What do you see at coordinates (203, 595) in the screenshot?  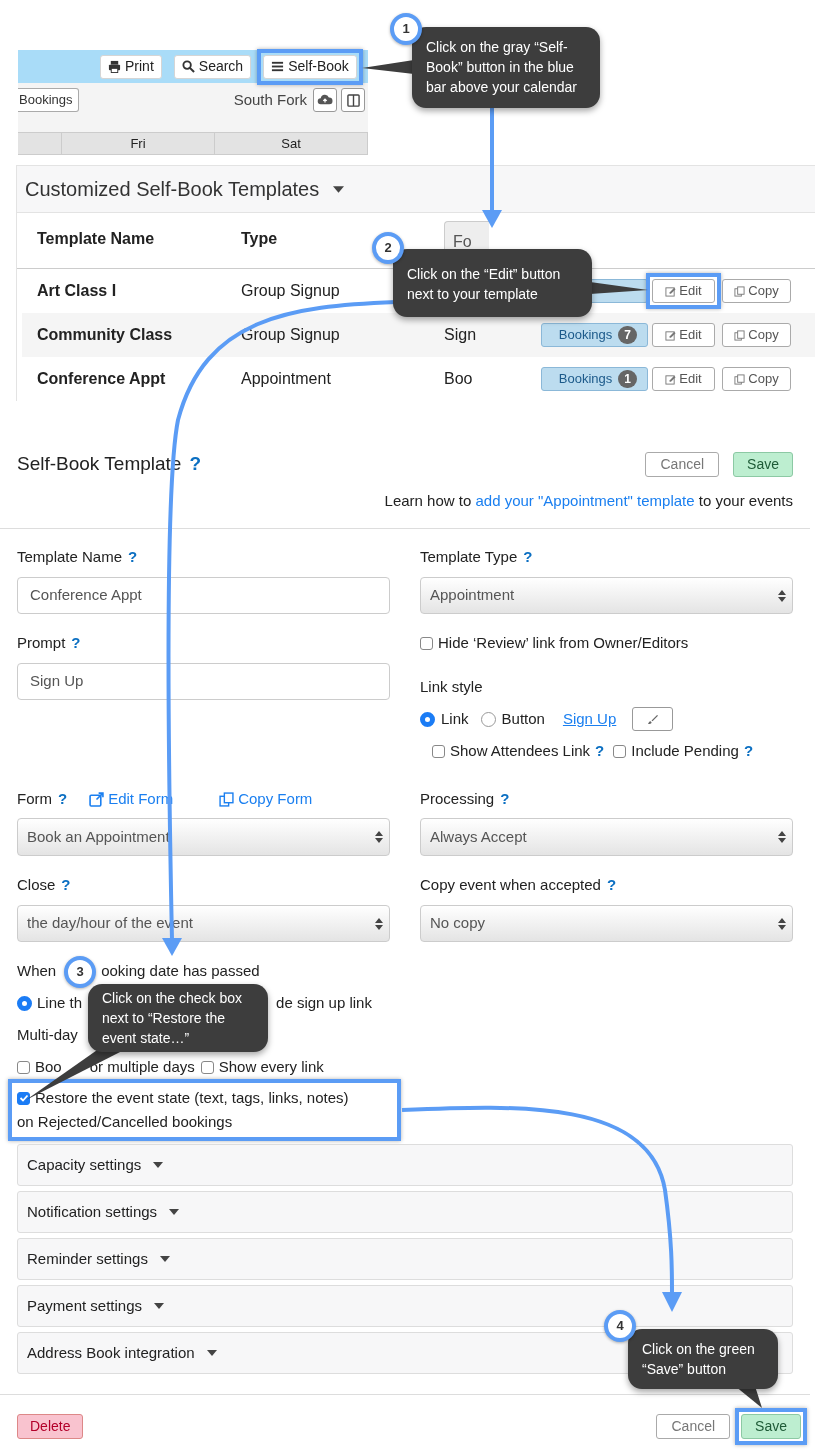 I see `input-field: Conference Appt` at bounding box center [203, 595].